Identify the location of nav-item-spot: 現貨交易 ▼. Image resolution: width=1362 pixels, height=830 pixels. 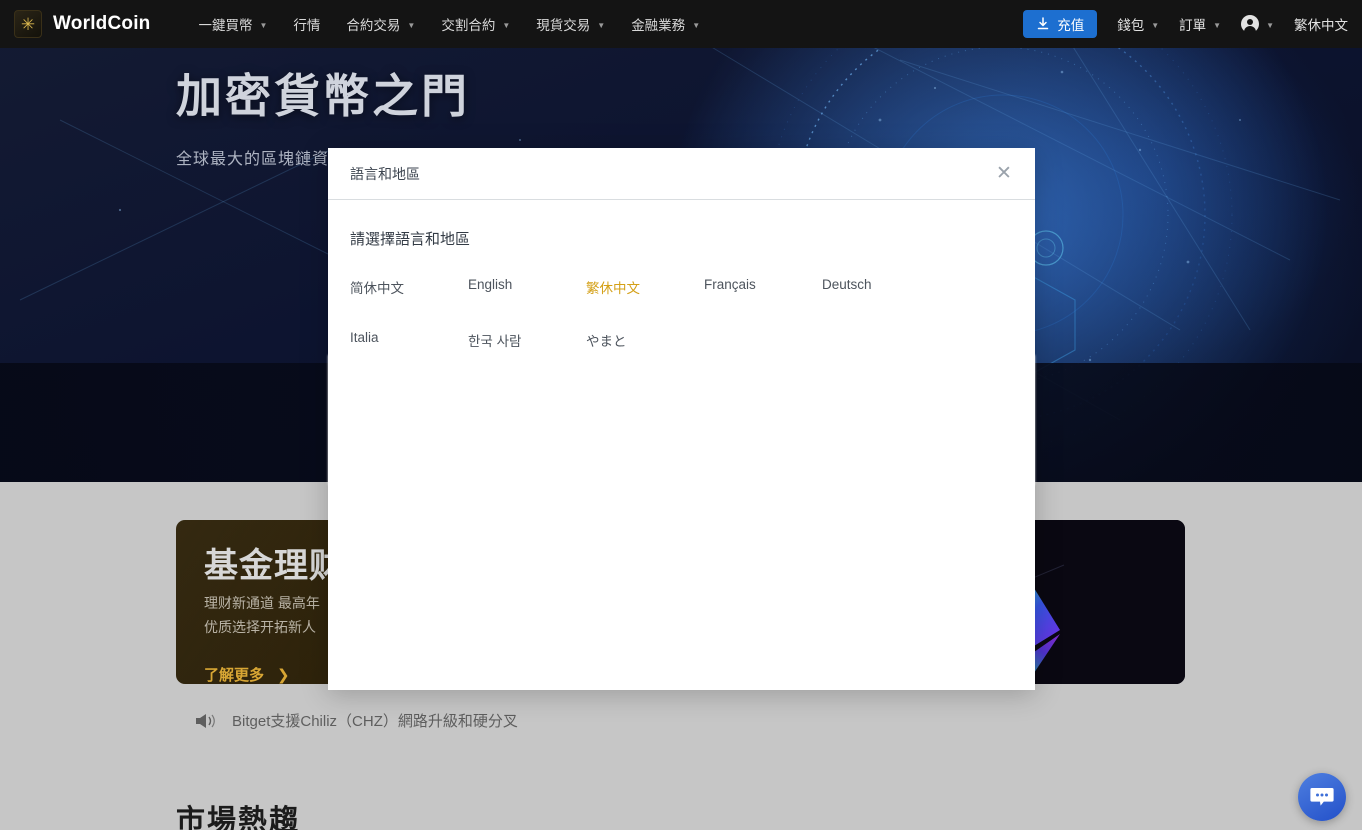
(570, 24).